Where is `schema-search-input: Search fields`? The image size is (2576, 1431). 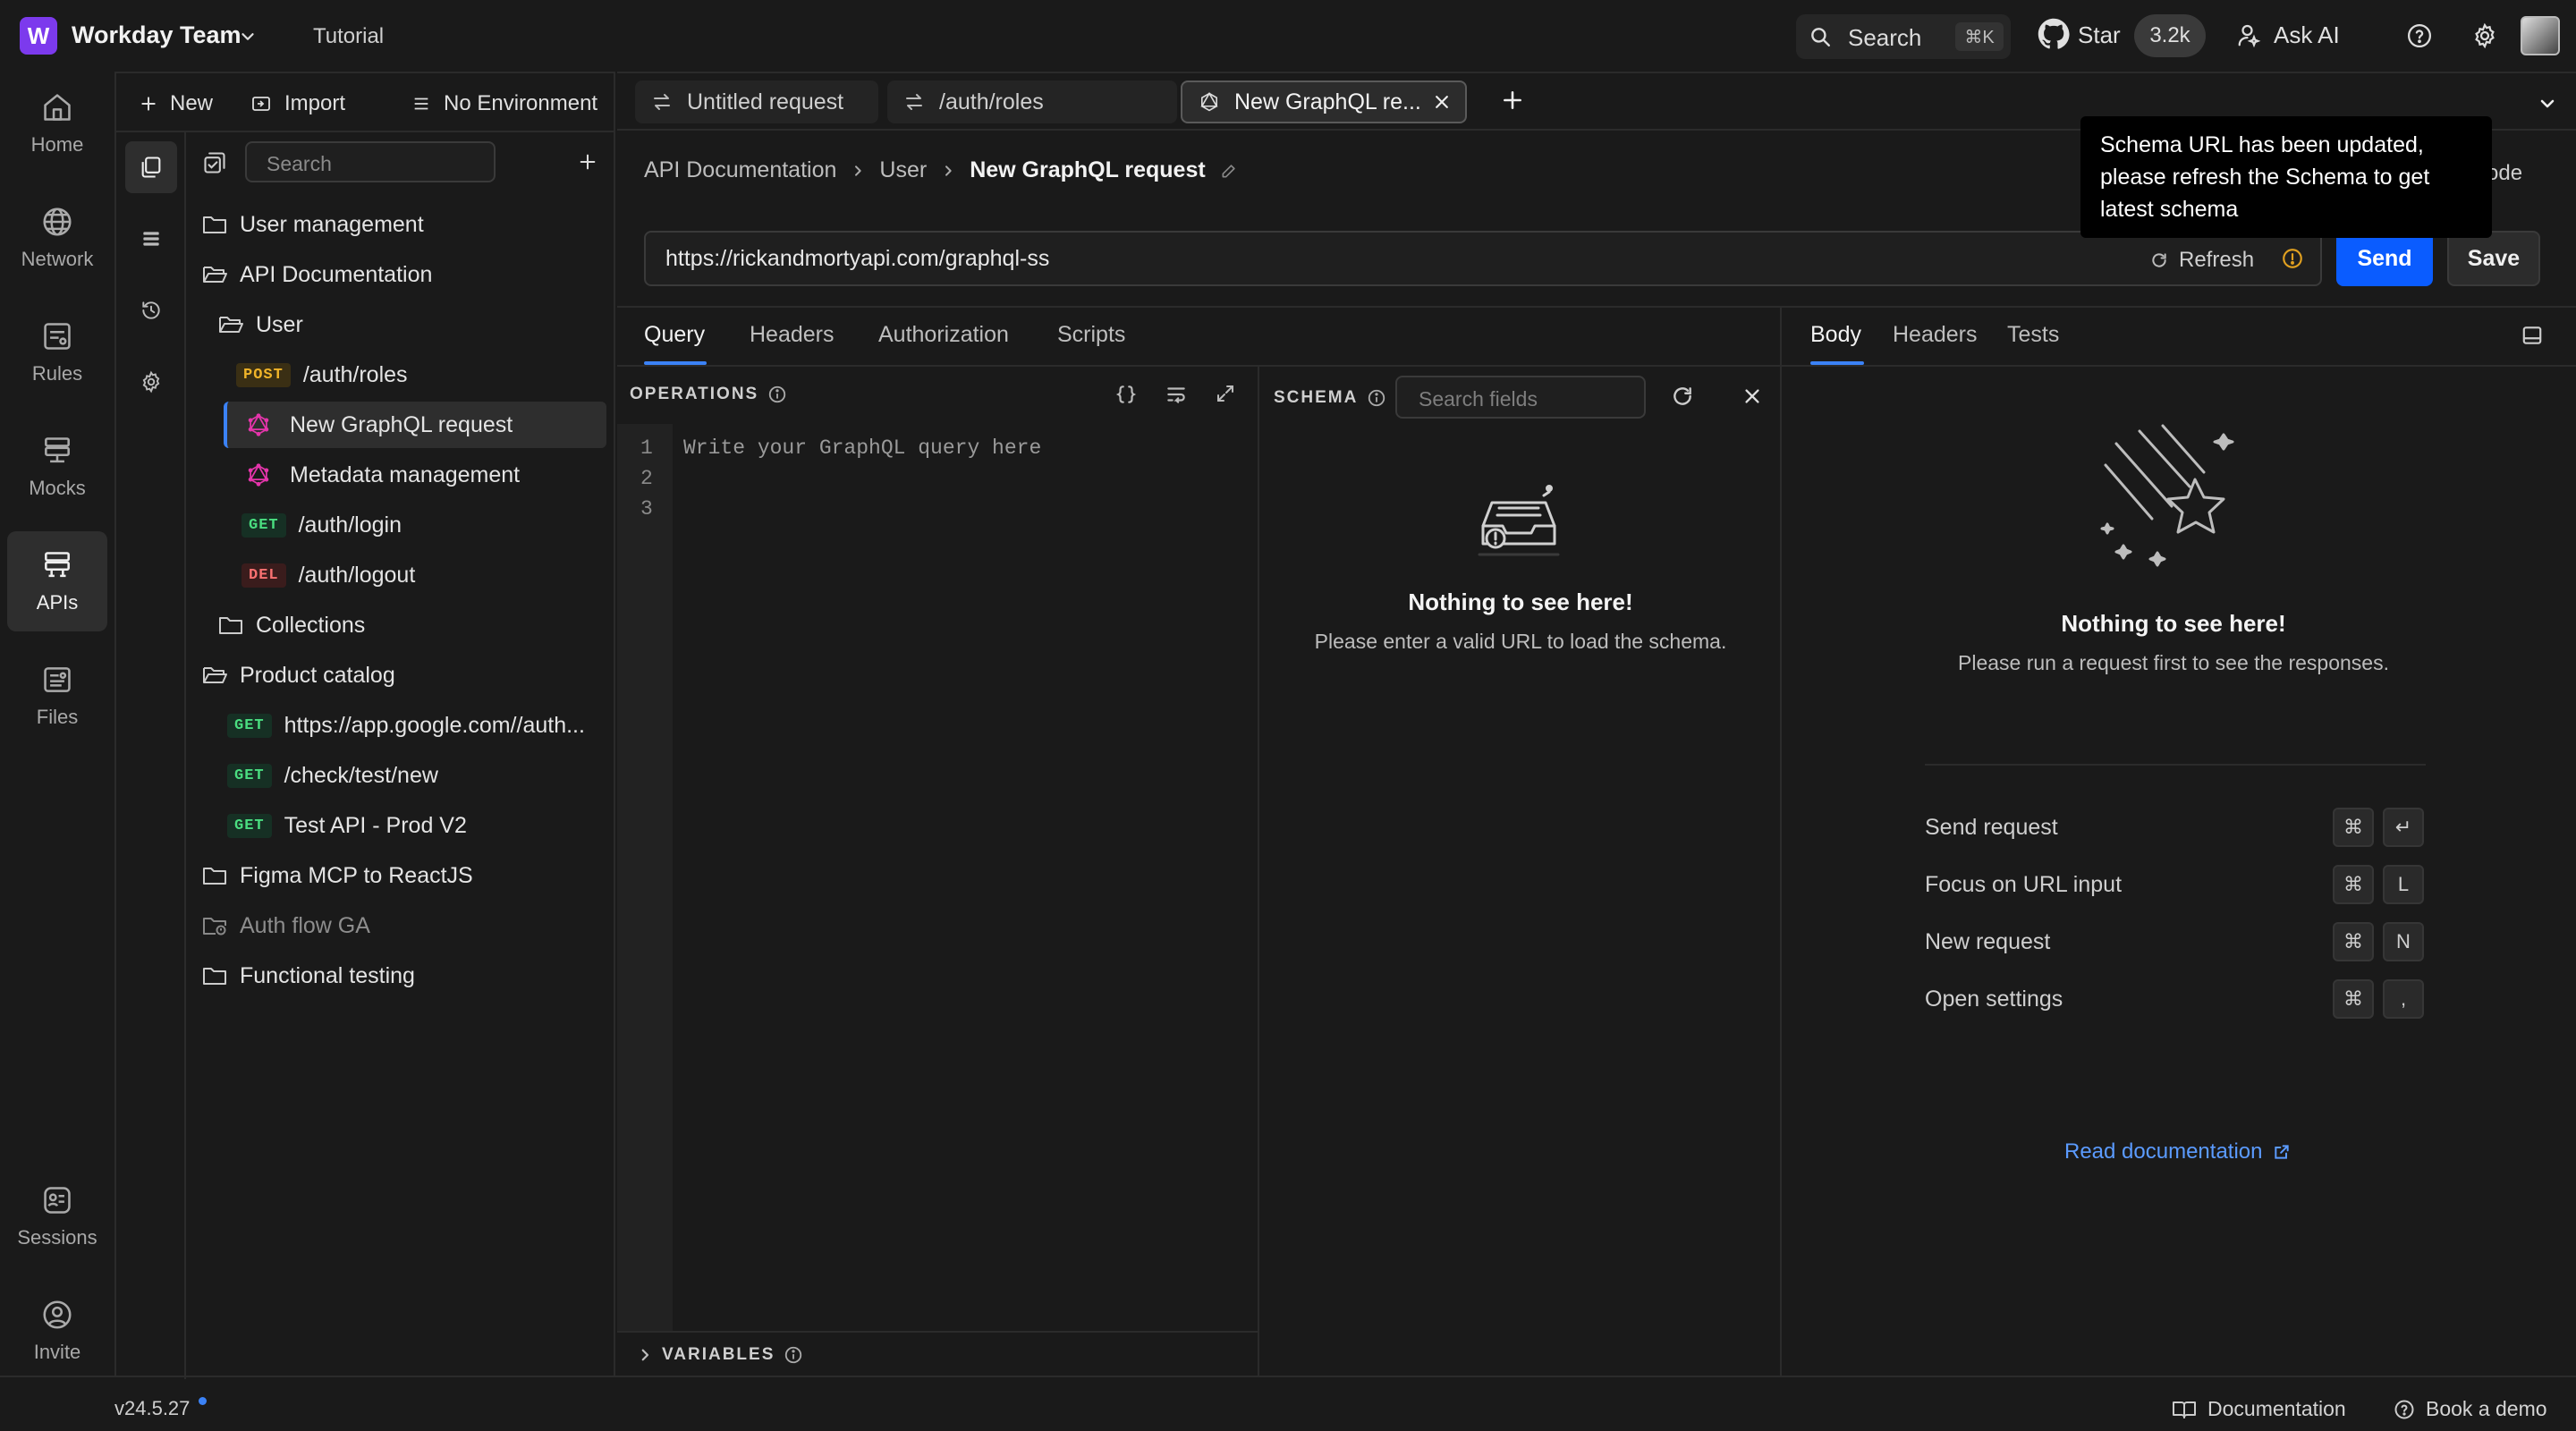
schema-search-input: Search fields is located at coordinates (1520, 397).